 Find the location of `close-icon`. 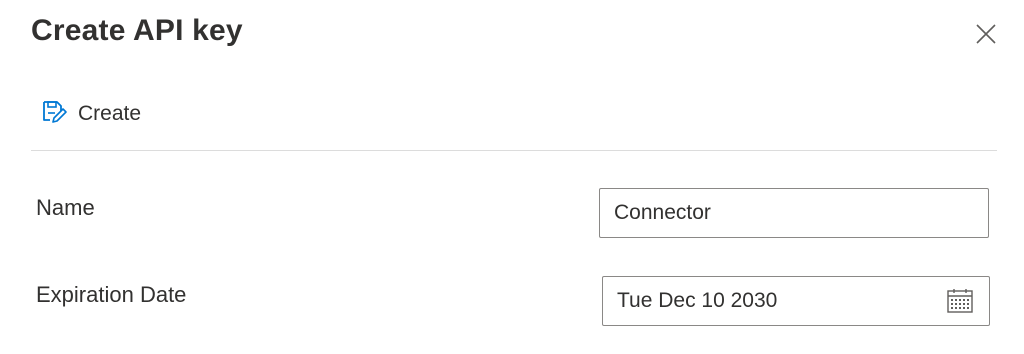

close-icon is located at coordinates (986, 36).